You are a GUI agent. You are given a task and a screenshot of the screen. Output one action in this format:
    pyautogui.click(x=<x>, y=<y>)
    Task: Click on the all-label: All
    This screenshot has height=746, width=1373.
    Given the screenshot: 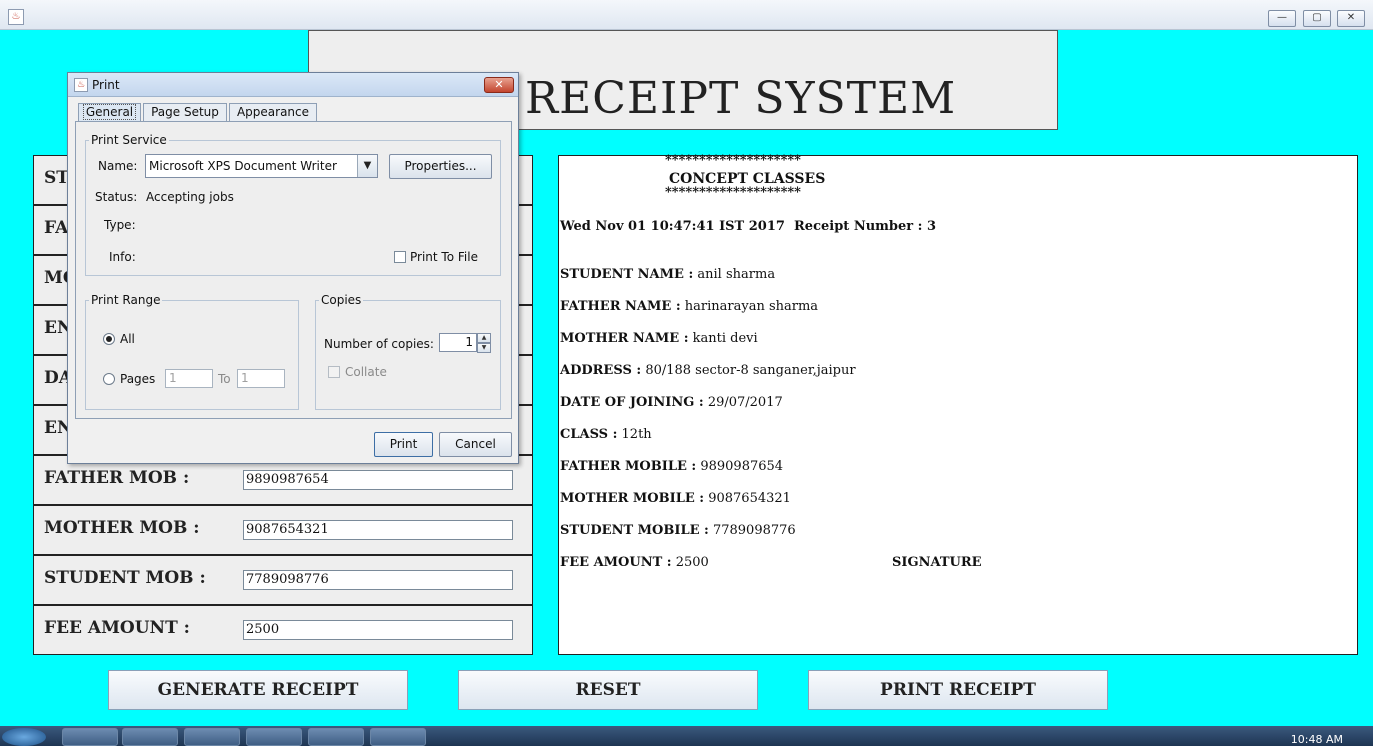 What is the action you would take?
    pyautogui.click(x=127, y=339)
    